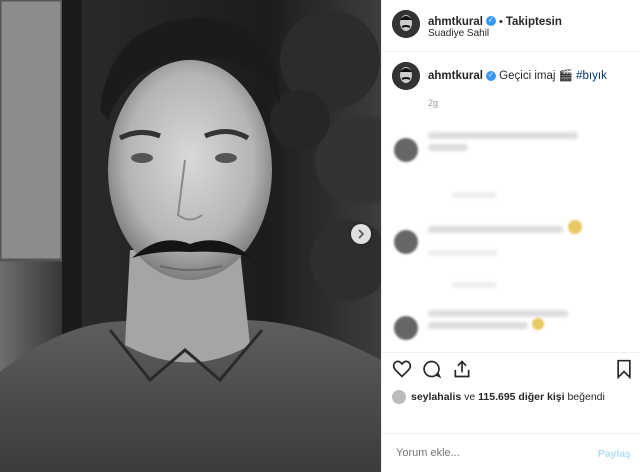  Describe the element at coordinates (406, 24) in the screenshot. I see `avatar` at that location.